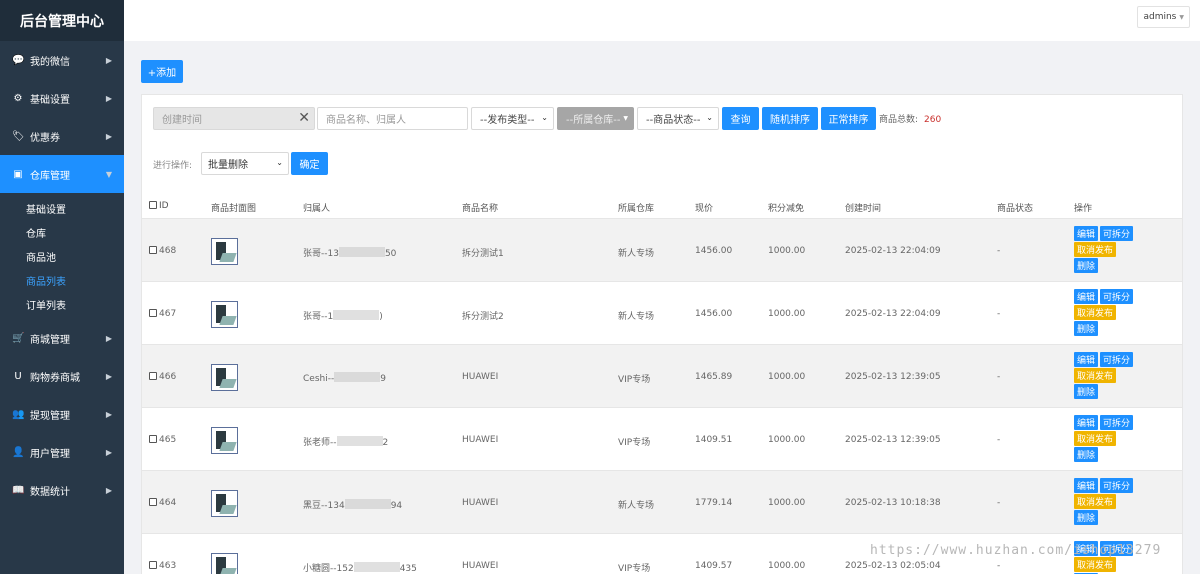  I want to click on sidebar-item-menu_after0: 🛒 商城管理 ▶, so click(62, 338).